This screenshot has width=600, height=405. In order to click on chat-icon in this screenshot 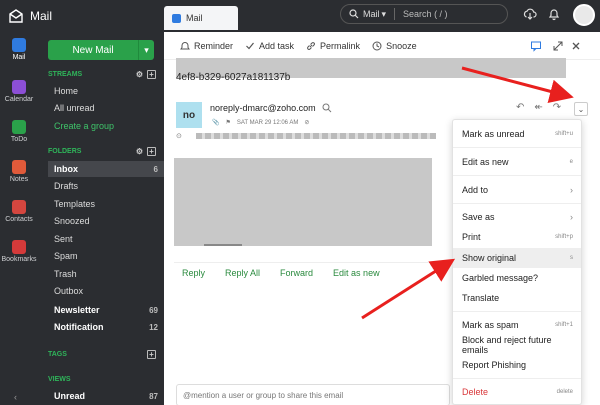, I will do `click(536, 46)`.